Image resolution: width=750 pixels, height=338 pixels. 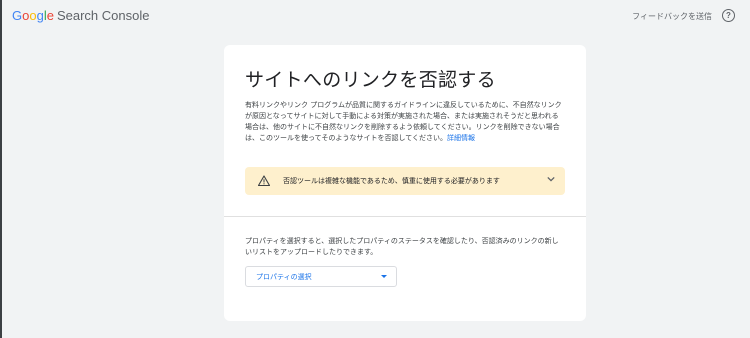 What do you see at coordinates (40, 15) in the screenshot?
I see `logo-letter: g` at bounding box center [40, 15].